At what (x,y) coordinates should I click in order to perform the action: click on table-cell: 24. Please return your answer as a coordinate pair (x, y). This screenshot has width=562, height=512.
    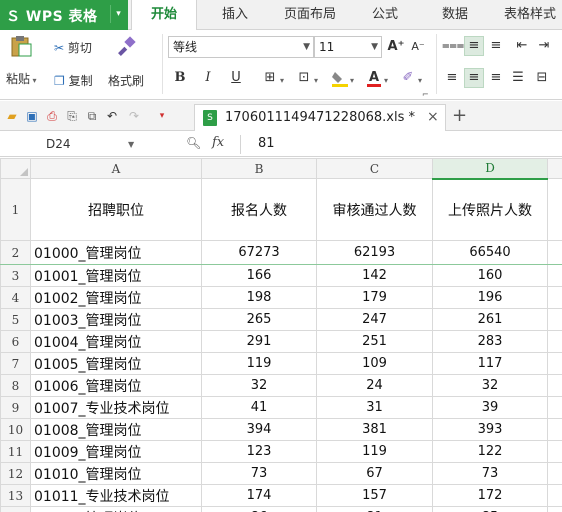
    Looking at the image, I should click on (374, 385).